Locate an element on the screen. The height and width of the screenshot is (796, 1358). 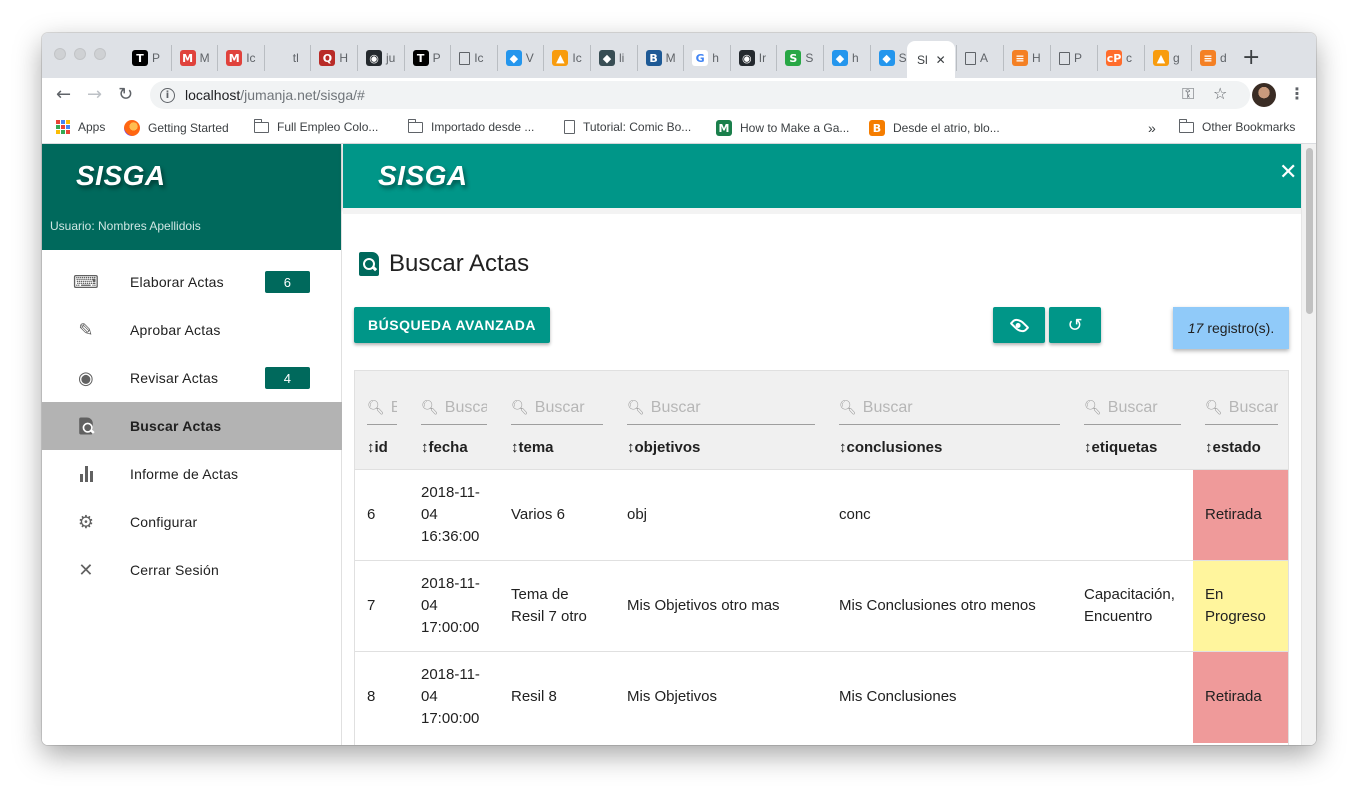
refresh-button: ↺ is located at coordinates (1075, 325).